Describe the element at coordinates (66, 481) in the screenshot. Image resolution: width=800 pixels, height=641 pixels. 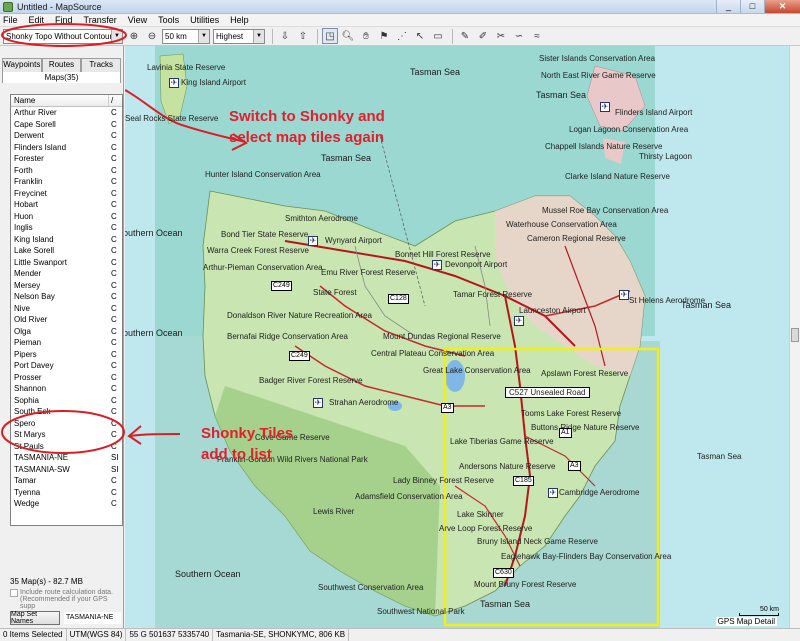
I see `list-item: Tamar C` at that location.